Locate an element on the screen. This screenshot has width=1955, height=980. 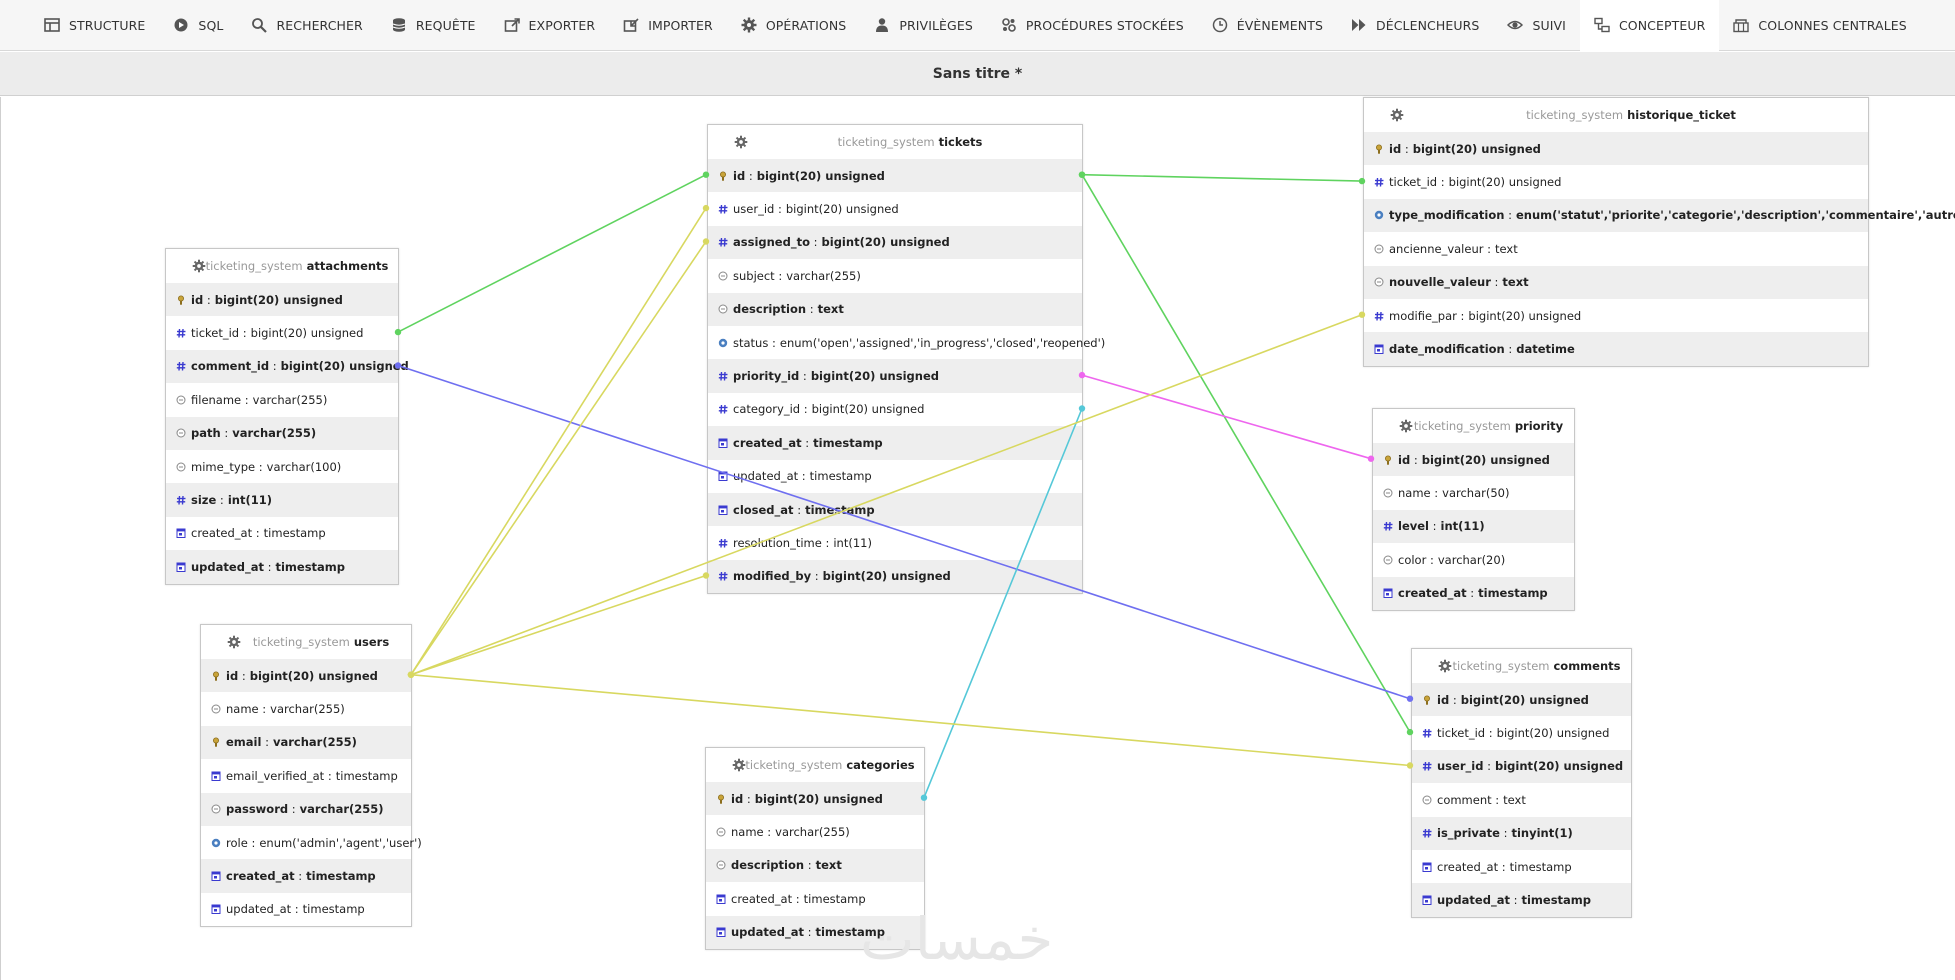
table-column: category_id : bigint(20) unsigned is located at coordinates (895, 409).